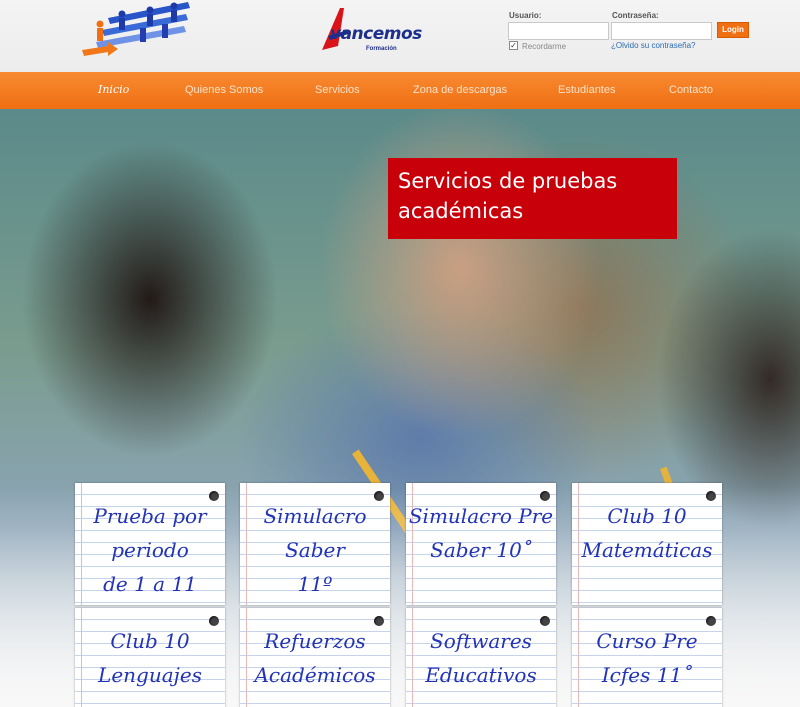 The width and height of the screenshot is (800, 707). Describe the element at coordinates (150, 550) in the screenshot. I see `service-card-line: periodo` at that location.